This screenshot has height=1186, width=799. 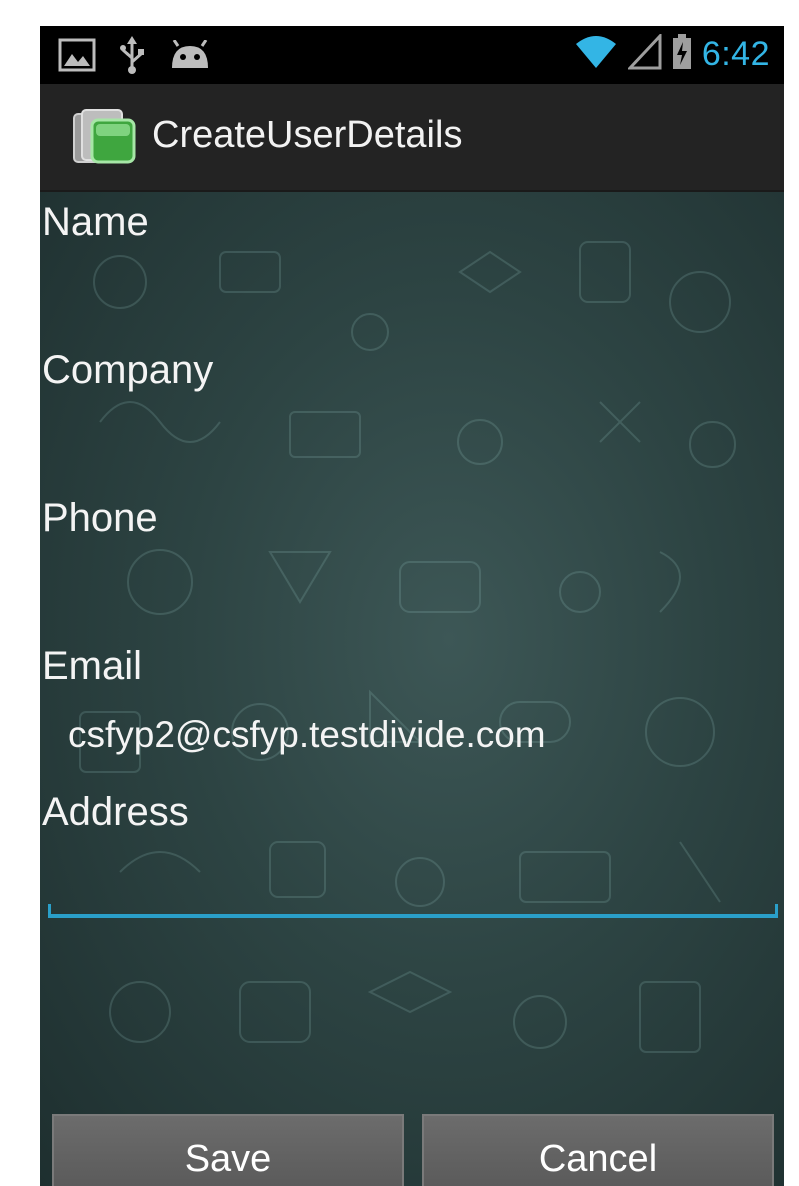 What do you see at coordinates (307, 734) in the screenshot?
I see `email-value: csfyp2@csfyp.testdivide.com` at bounding box center [307, 734].